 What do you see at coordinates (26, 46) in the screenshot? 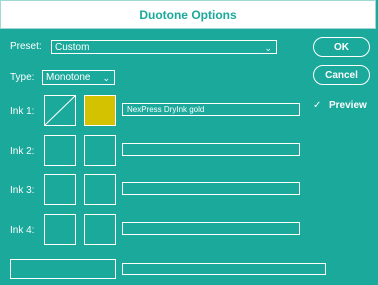
I see `preset-label: Preset:` at bounding box center [26, 46].